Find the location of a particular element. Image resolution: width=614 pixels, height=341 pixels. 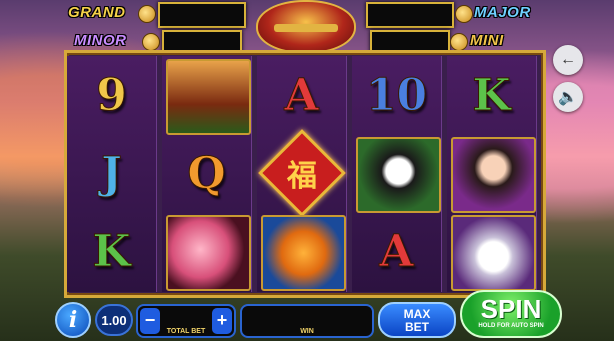

total-bet-label: TOTAL BET is located at coordinates (186, 331).